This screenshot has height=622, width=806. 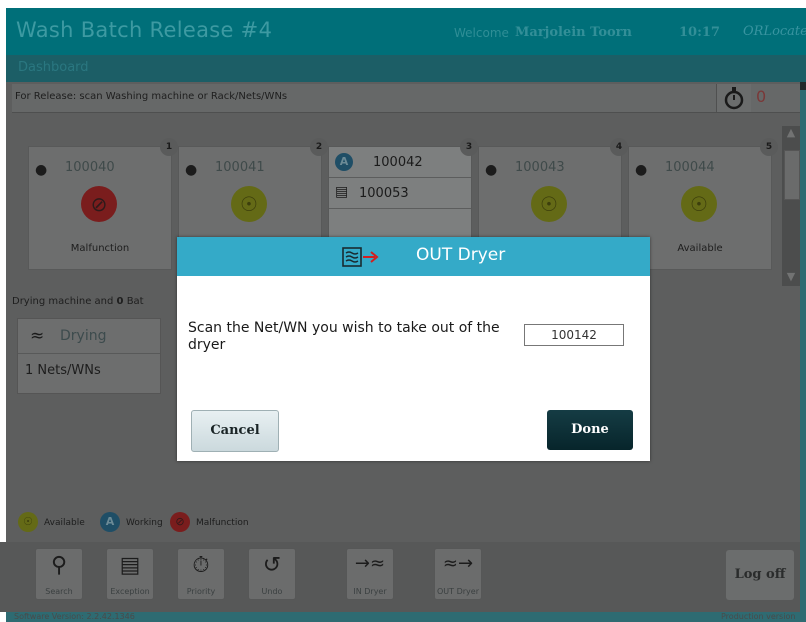 I want to click on priority-label: Priority, so click(x=201, y=591).